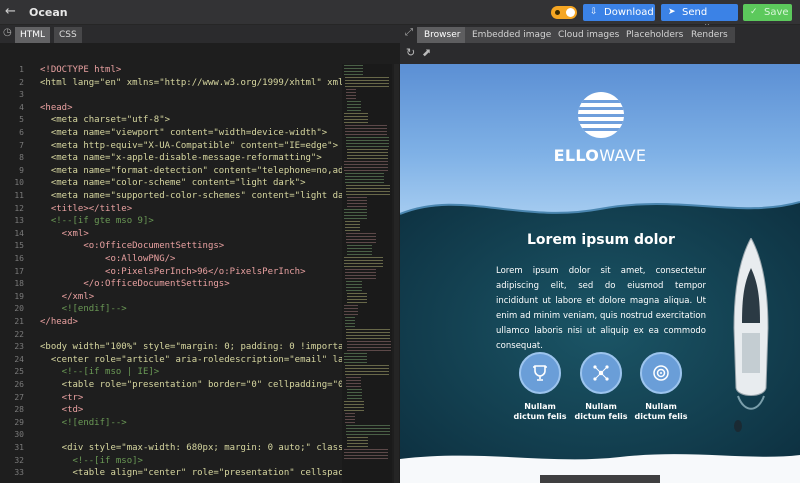  What do you see at coordinates (33, 35) in the screenshot?
I see `tab-html: HTML` at bounding box center [33, 35].